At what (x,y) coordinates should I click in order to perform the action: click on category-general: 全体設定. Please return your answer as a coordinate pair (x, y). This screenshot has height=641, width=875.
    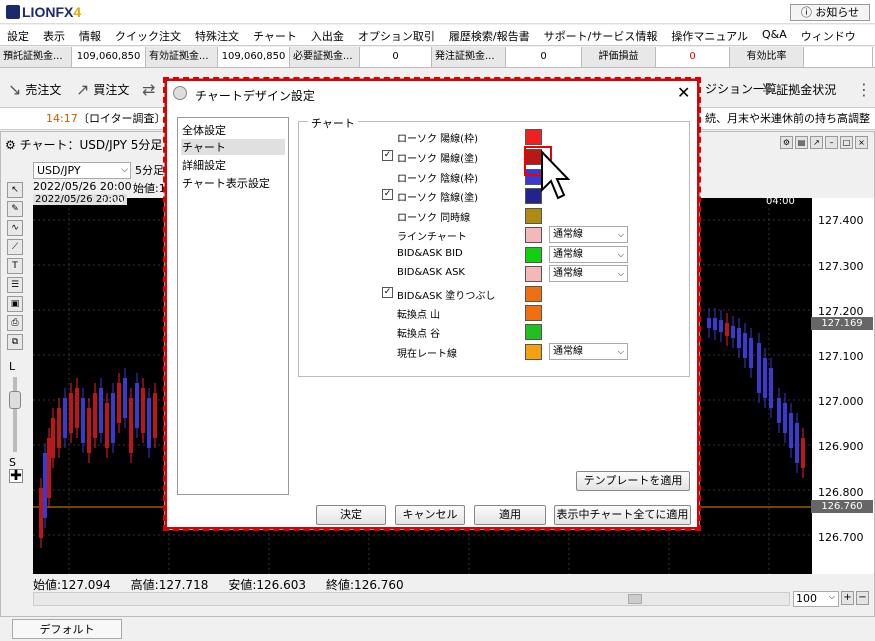
    Looking at the image, I should click on (233, 130).